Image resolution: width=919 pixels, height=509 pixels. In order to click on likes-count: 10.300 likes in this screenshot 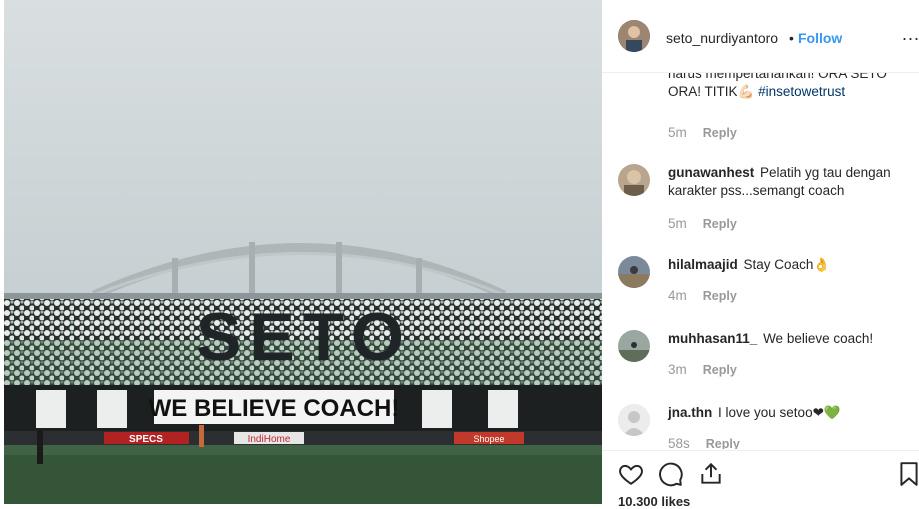, I will do `click(654, 501)`.